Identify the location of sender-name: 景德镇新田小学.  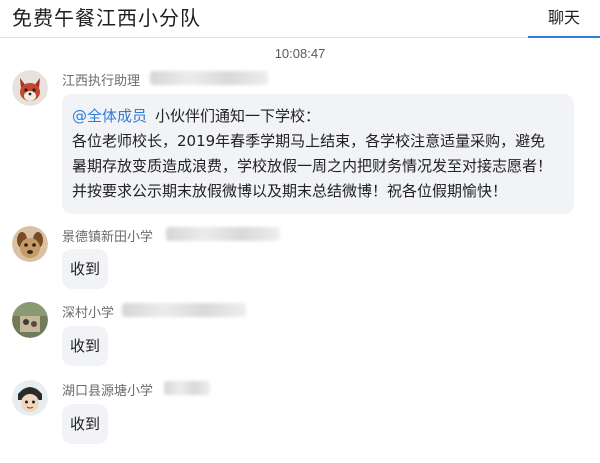
(108, 237).